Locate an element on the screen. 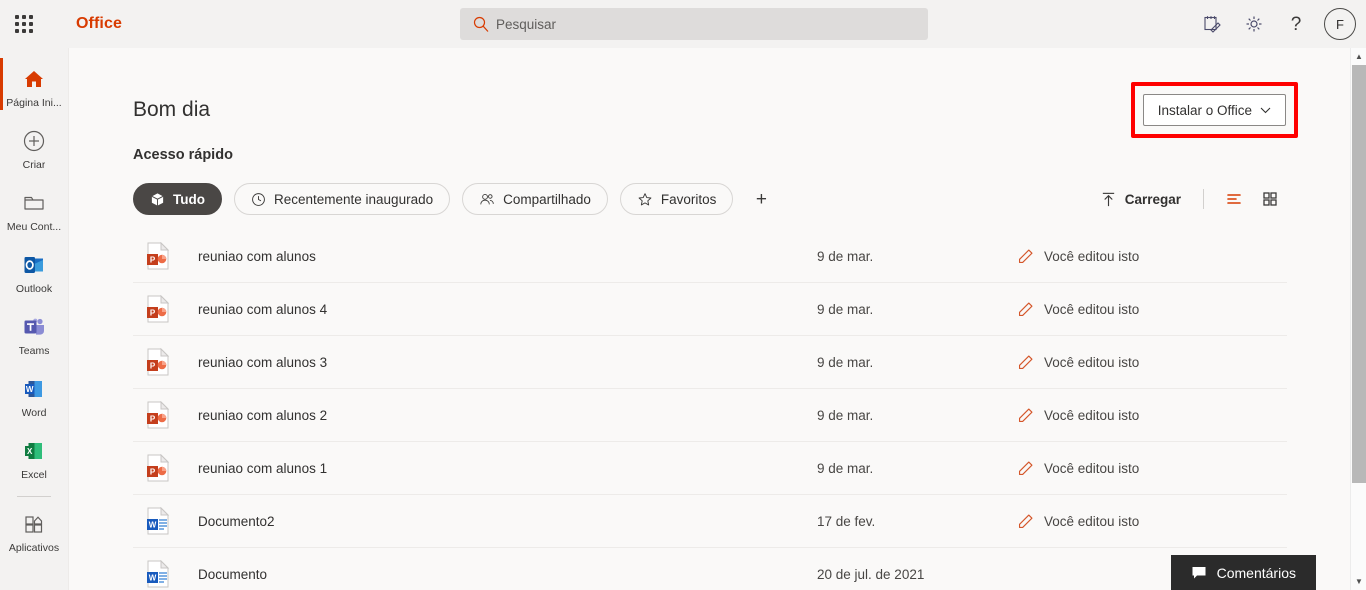 The image size is (1366, 590). filter-pill-favorites: Favoritos is located at coordinates (676, 199).